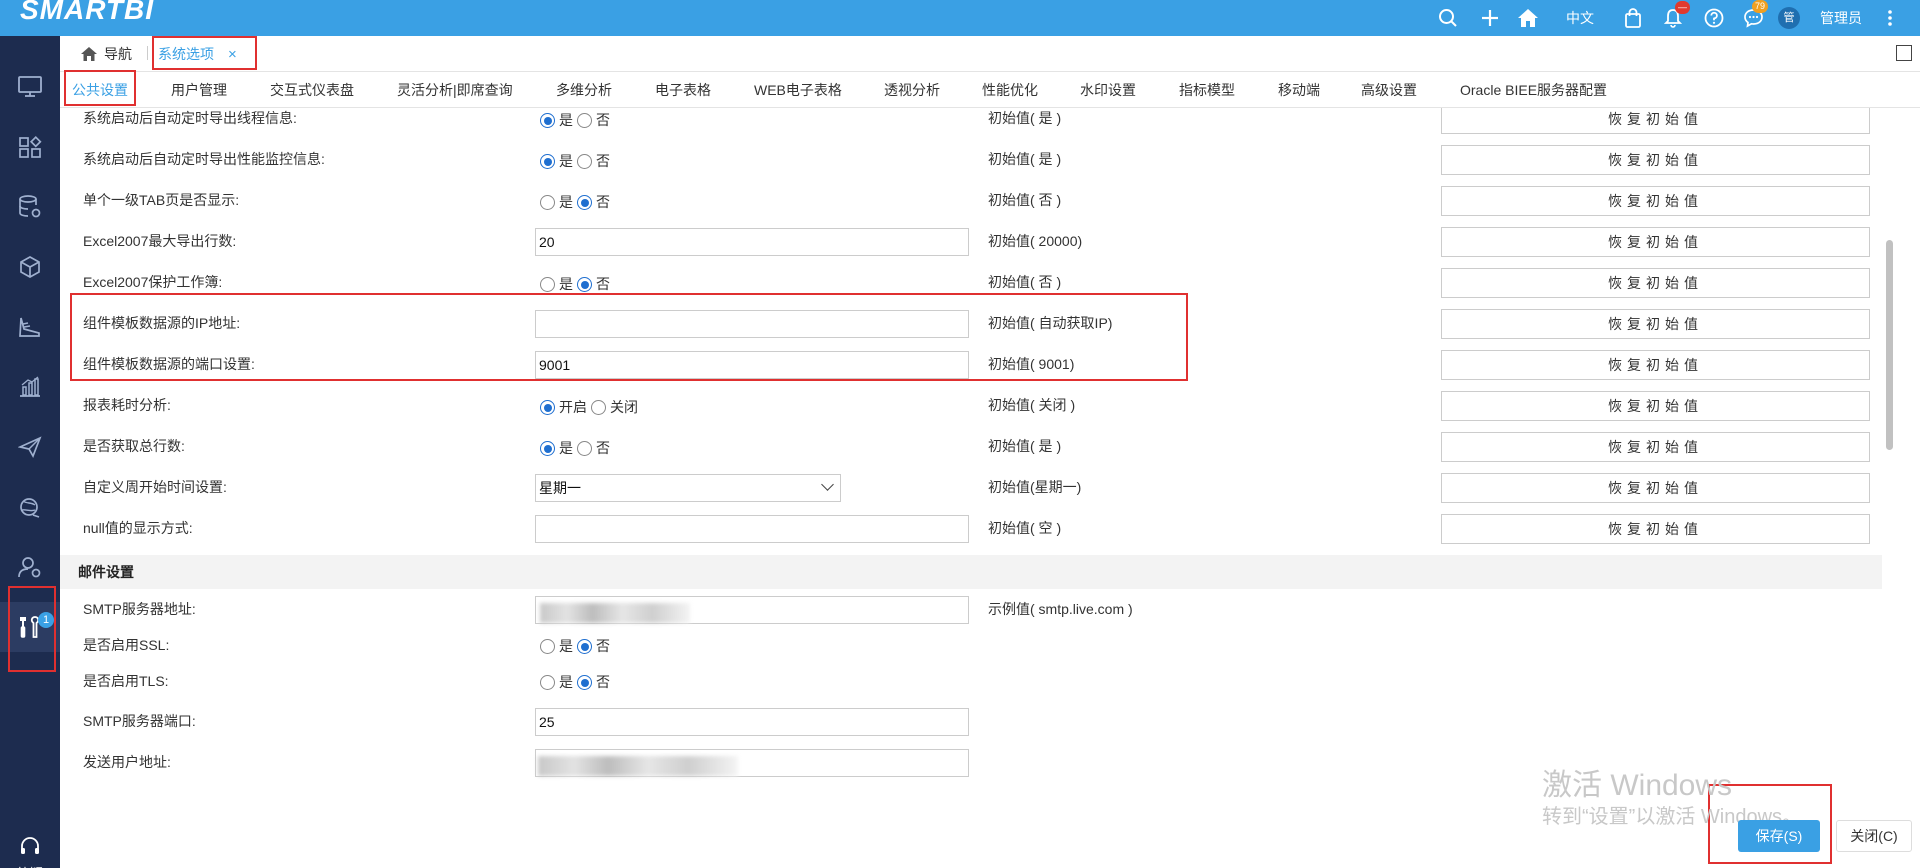  I want to click on initial-value: 初始值( 是 ), so click(1025, 446).